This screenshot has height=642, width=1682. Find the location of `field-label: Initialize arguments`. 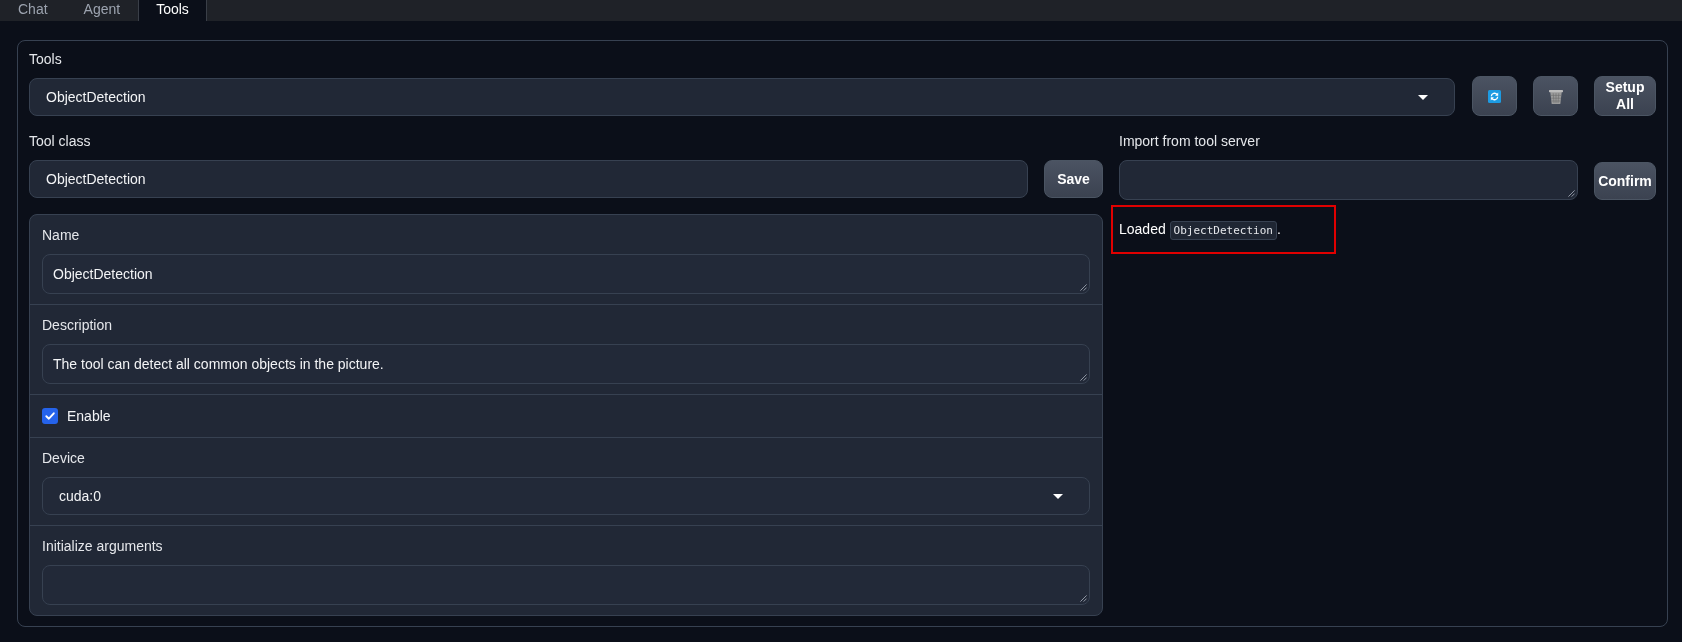

field-label: Initialize arguments is located at coordinates (102, 546).